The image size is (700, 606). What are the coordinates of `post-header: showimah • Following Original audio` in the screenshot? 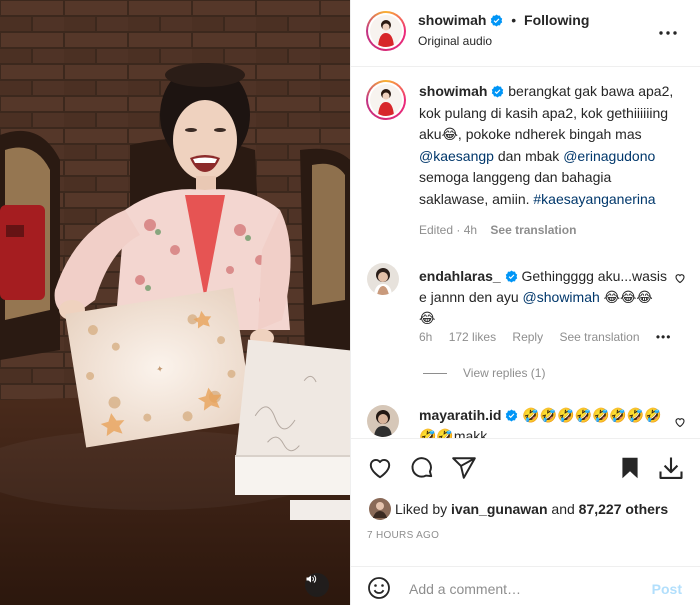 It's located at (525, 33).